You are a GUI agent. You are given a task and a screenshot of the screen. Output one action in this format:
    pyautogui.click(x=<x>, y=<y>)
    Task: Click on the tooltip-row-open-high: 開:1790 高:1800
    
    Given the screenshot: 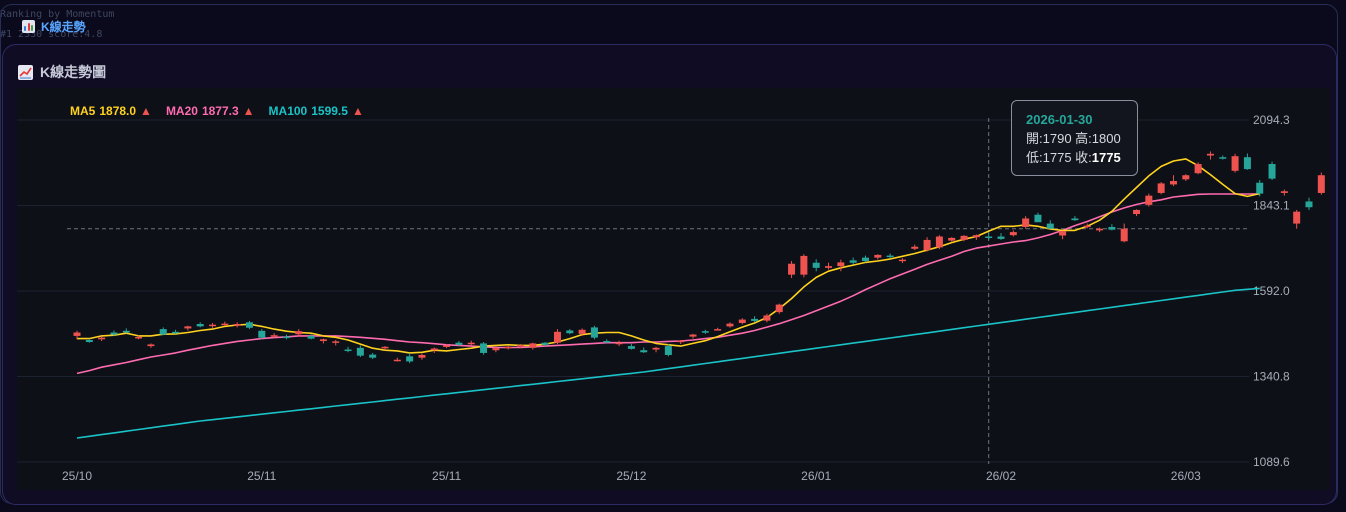 What is the action you would take?
    pyautogui.click(x=1081, y=138)
    